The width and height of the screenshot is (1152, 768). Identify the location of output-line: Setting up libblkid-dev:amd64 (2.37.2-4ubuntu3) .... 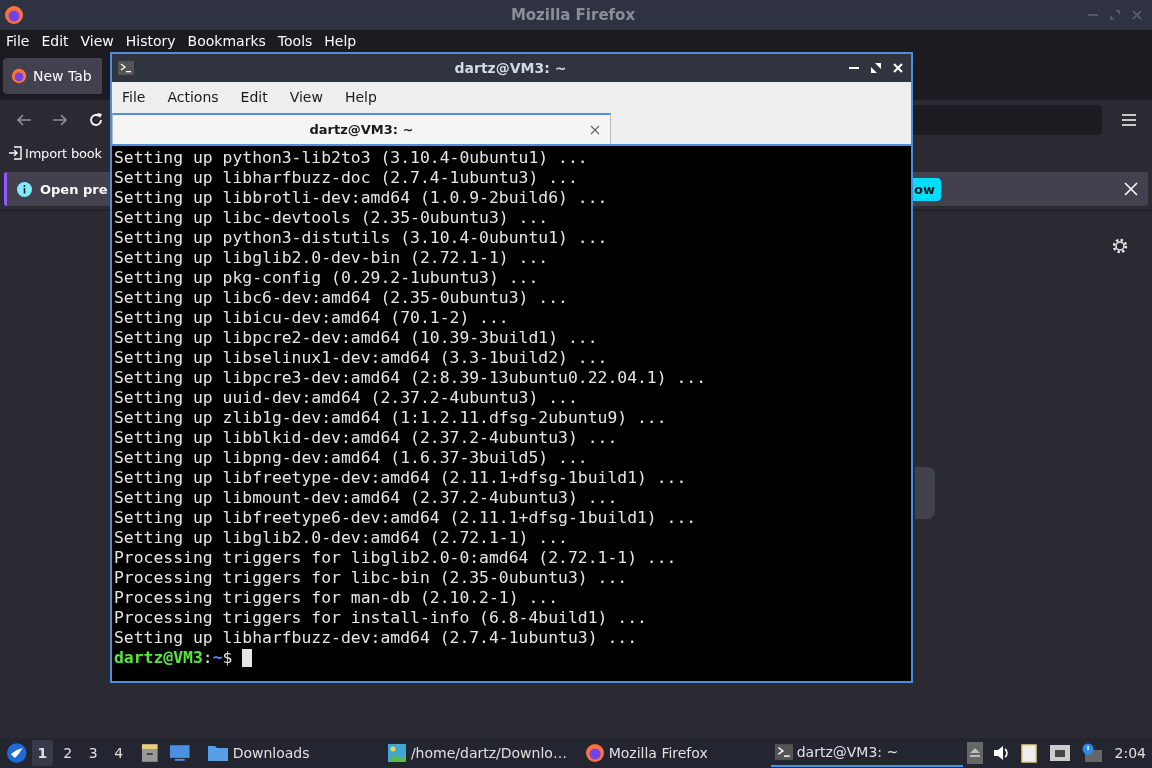
(366, 438).